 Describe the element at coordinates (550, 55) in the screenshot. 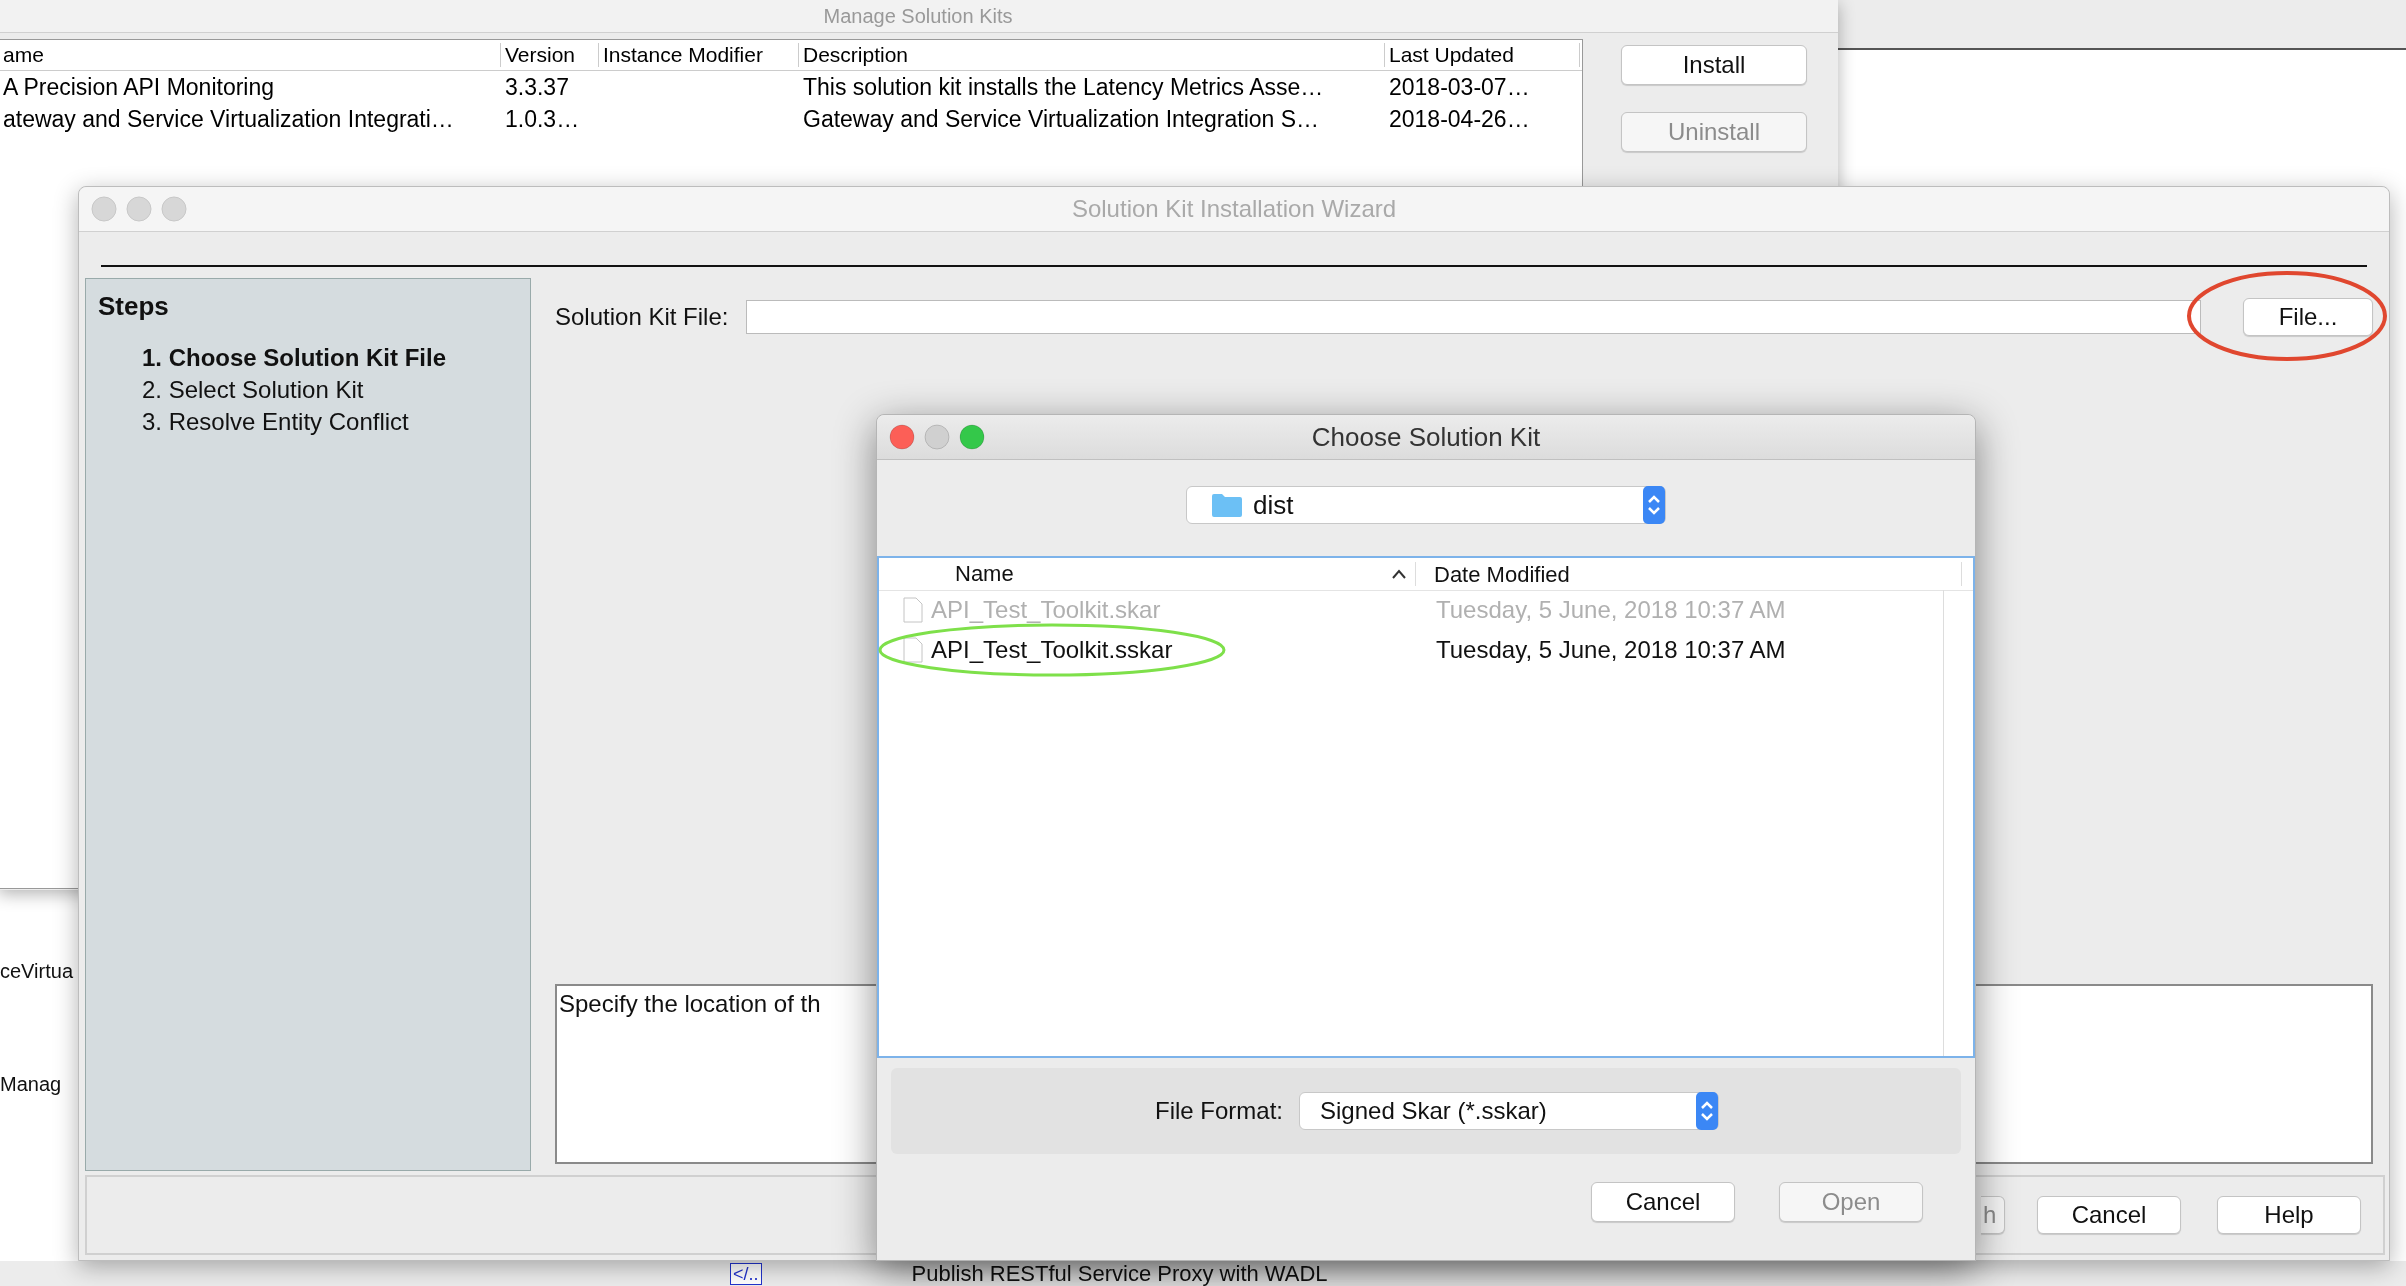

I see `column-header: Version` at that location.